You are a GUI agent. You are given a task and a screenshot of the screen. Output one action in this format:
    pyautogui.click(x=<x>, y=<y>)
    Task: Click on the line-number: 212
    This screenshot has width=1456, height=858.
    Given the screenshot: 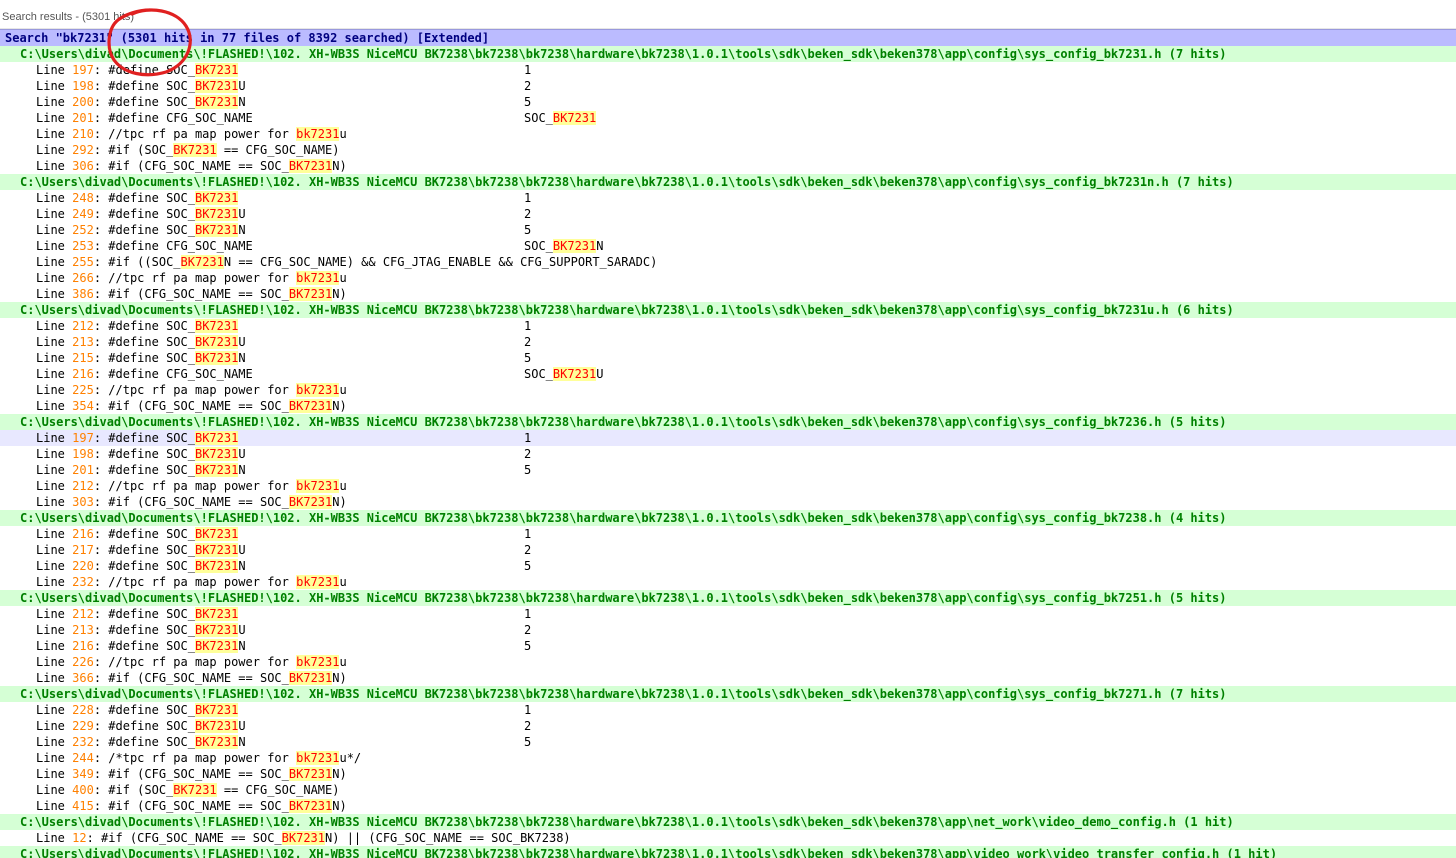 What is the action you would take?
    pyautogui.click(x=83, y=486)
    